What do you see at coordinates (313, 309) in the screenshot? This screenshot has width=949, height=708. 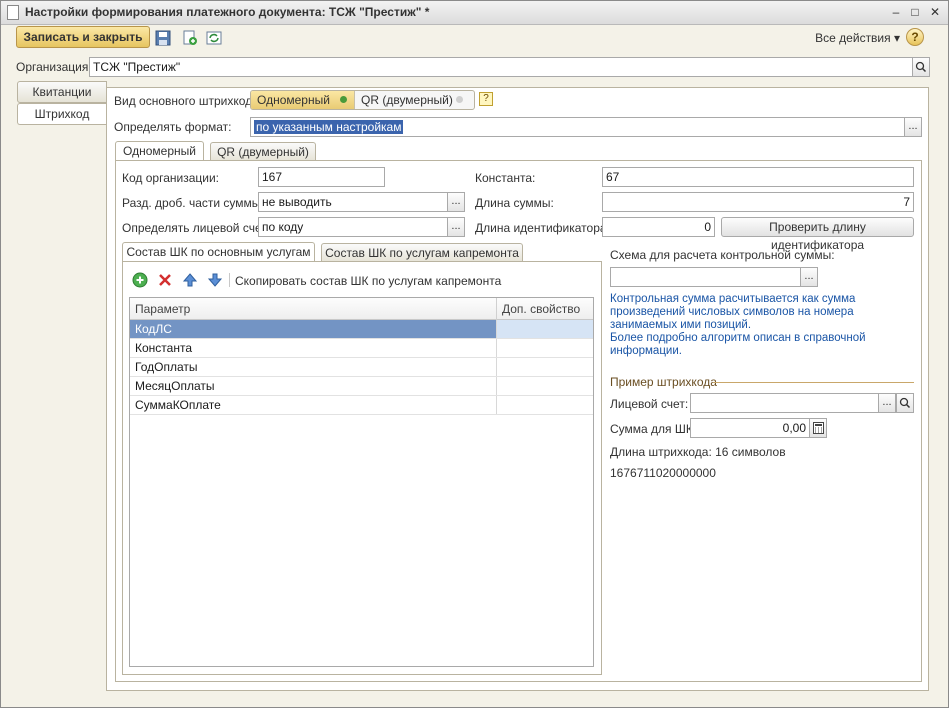 I see `column-header-param: Параметр` at bounding box center [313, 309].